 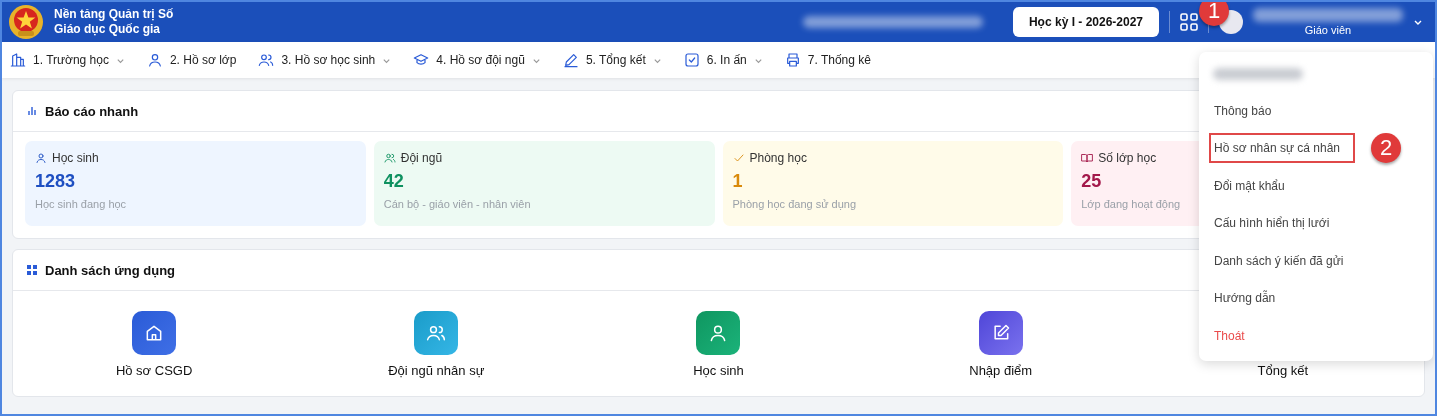 What do you see at coordinates (570, 60) in the screenshot?
I see `pen-icon` at bounding box center [570, 60].